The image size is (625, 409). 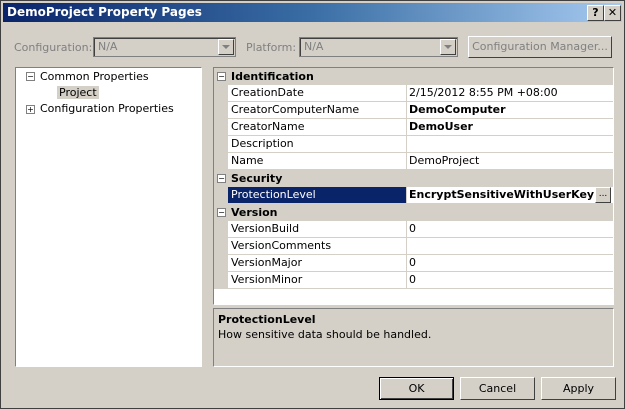 I want to click on property-row: CreatorComputerName DemoComputer, so click(x=413, y=110).